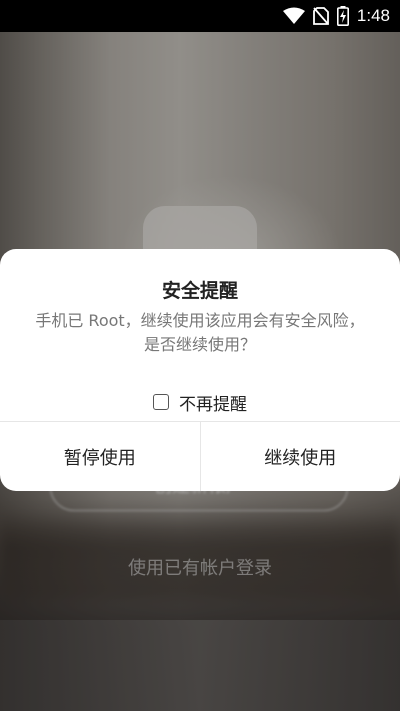  Describe the element at coordinates (199, 291) in the screenshot. I see `dialog-title: 安全提醒` at that location.